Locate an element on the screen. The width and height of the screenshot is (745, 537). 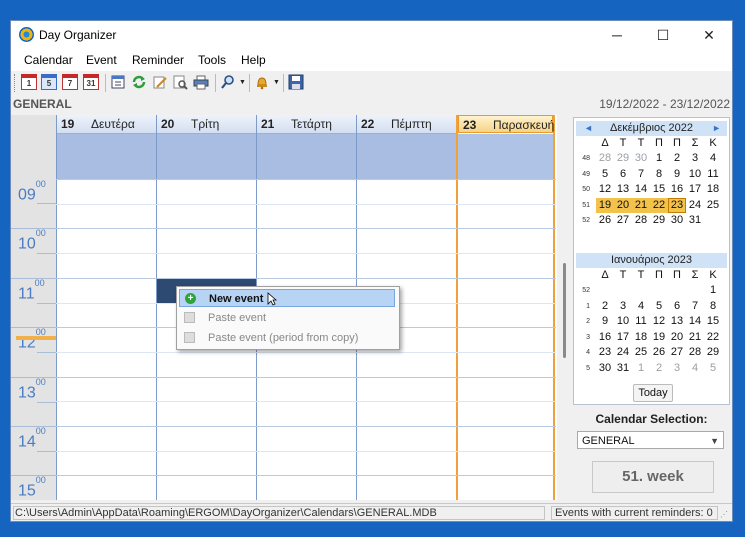
preview-icon is located at coordinates (180, 82).